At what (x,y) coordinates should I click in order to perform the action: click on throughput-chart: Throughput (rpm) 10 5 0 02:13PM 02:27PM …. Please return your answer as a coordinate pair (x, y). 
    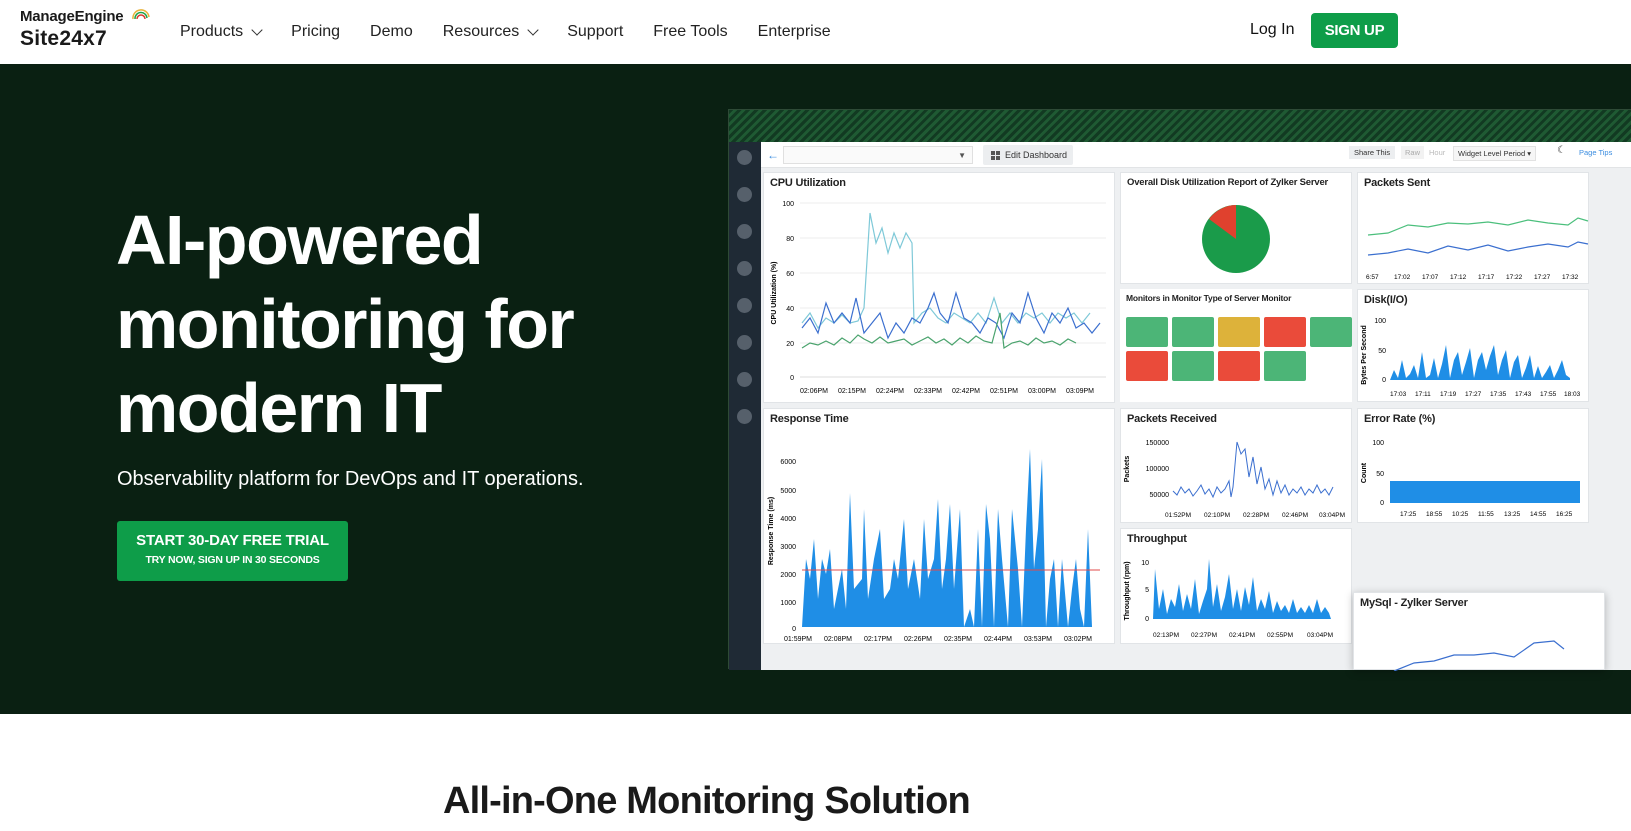
    Looking at the image, I should click on (1228, 599).